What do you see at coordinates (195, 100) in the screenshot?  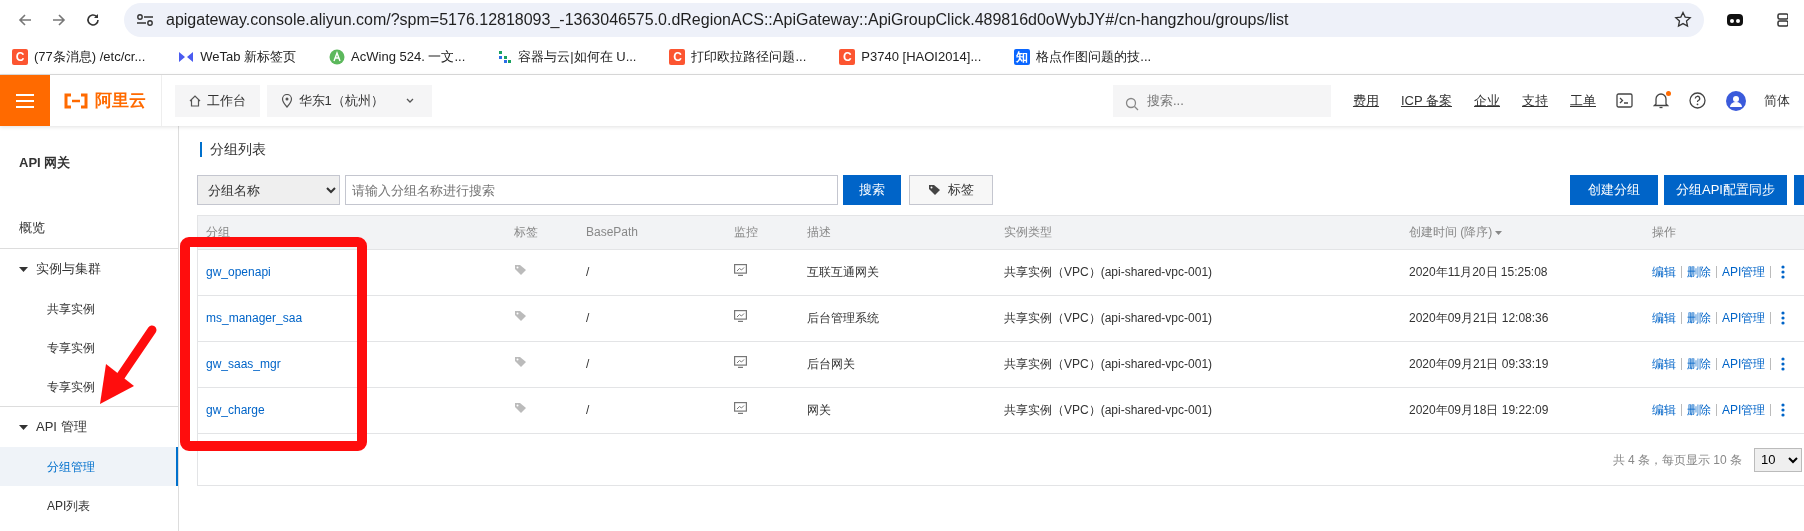 I see `home-icon` at bounding box center [195, 100].